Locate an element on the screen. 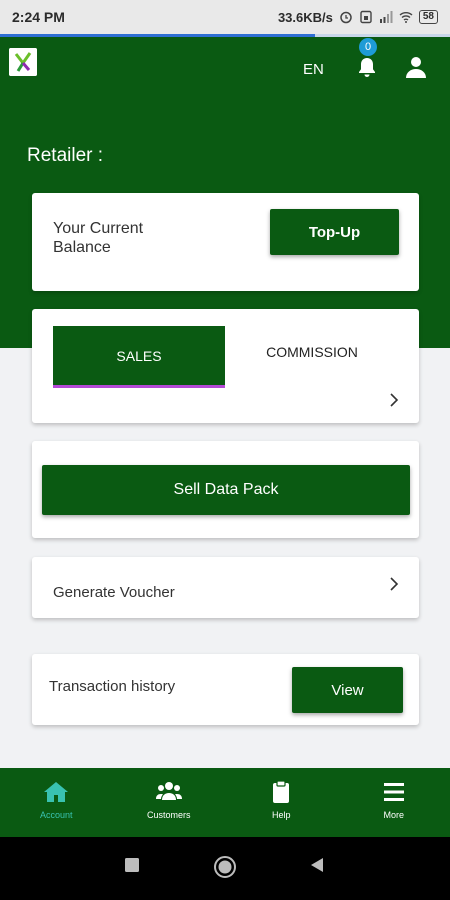 This screenshot has width=450, height=900. signal-icon is located at coordinates (386, 17).